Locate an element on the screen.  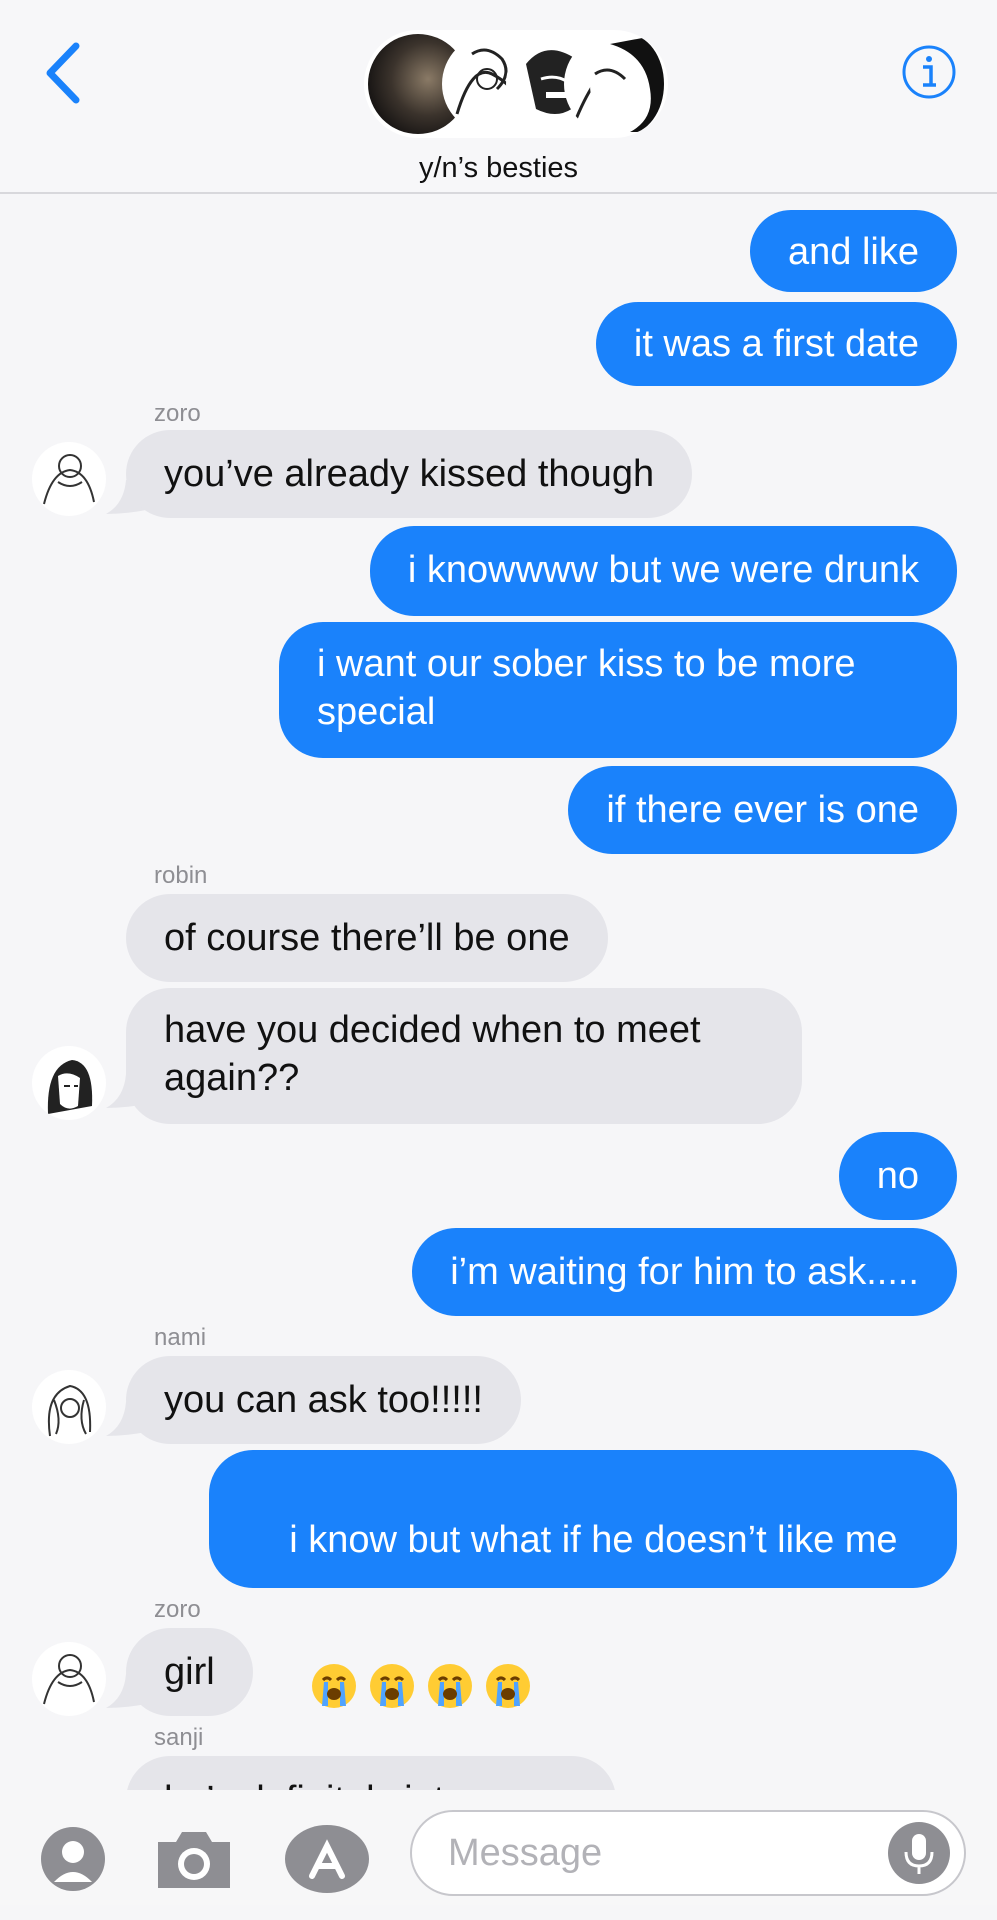
message-bubble-outgoing: and like is located at coordinates (853, 251).